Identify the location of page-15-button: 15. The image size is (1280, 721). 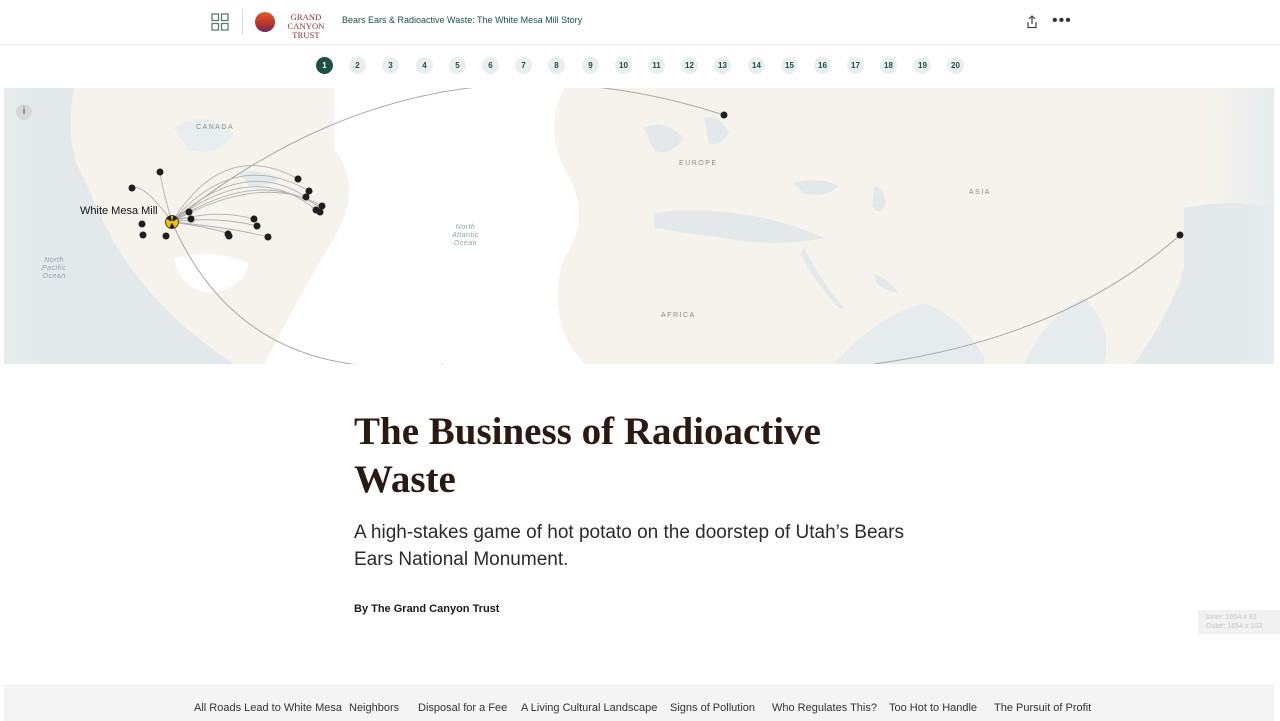
(789, 65).